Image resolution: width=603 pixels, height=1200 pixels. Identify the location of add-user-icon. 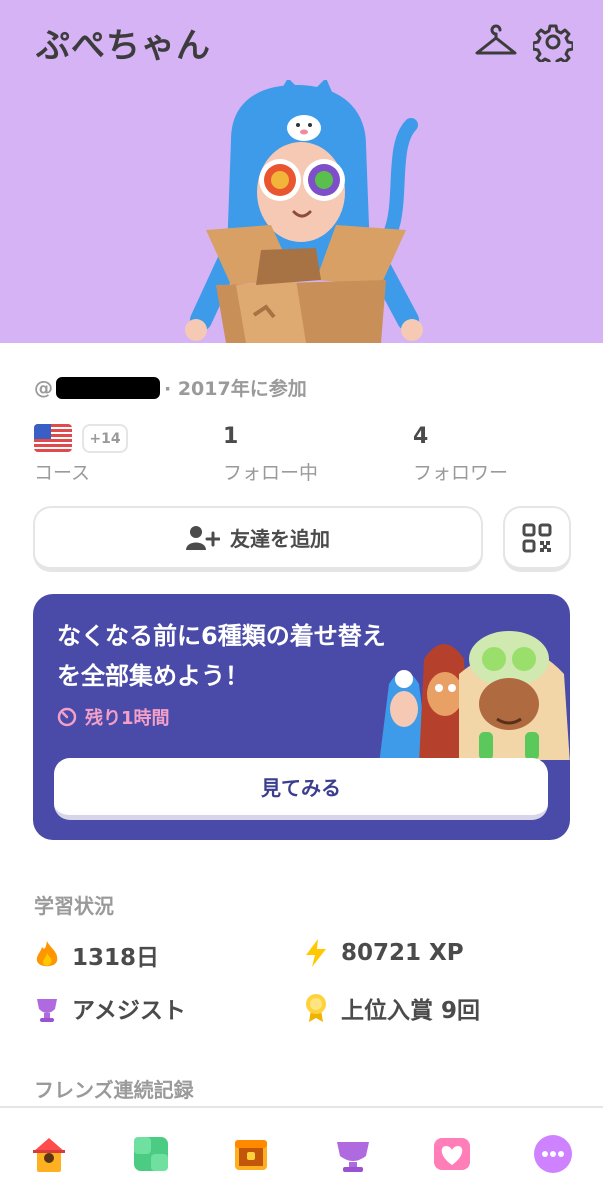
(203, 537).